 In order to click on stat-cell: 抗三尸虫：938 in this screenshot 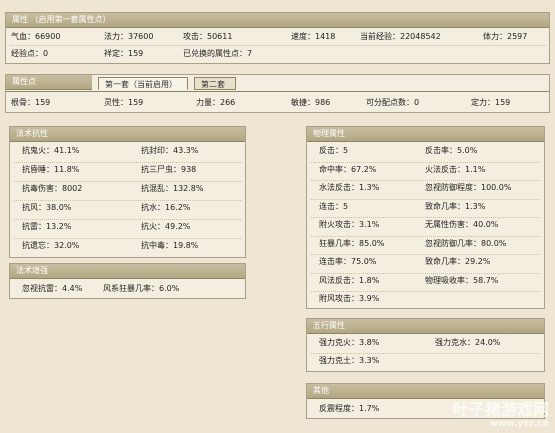, I will do `click(169, 169)`.